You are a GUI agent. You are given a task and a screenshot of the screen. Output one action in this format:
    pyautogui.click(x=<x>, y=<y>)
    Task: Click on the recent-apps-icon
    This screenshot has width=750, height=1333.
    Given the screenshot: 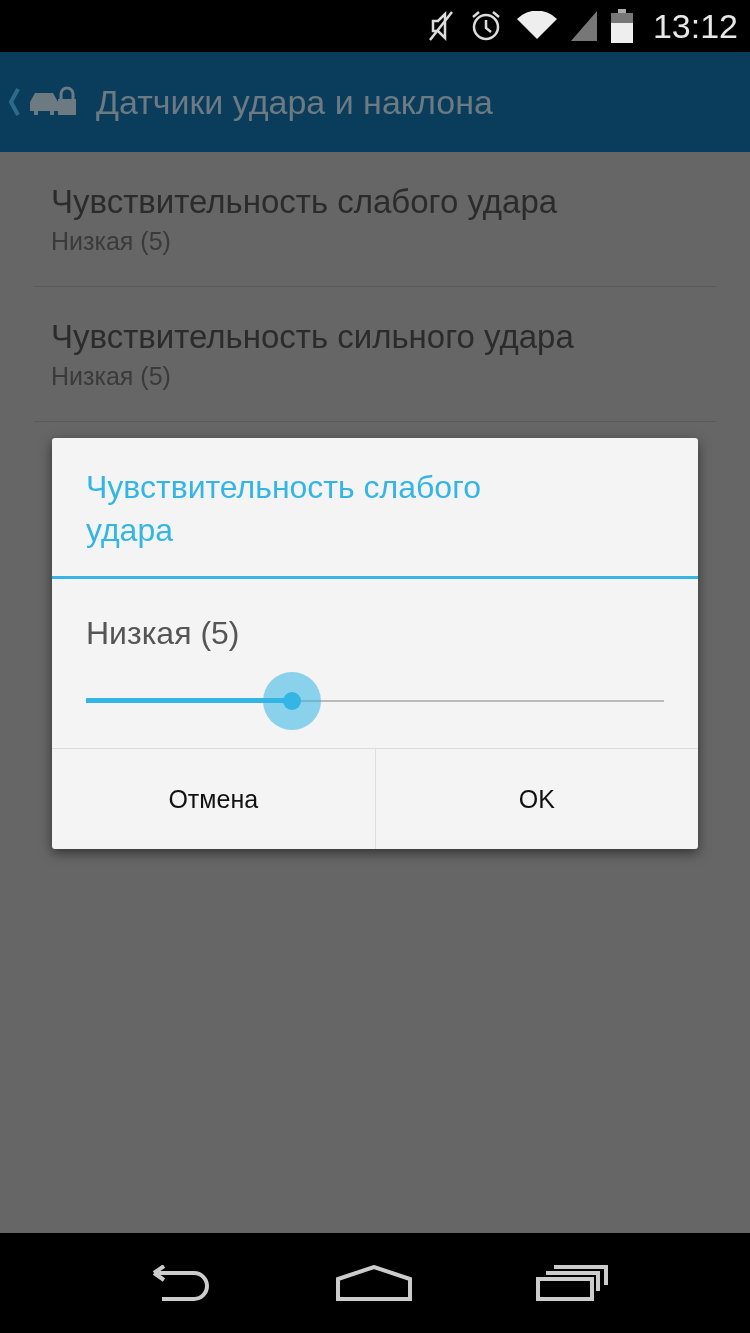 What is the action you would take?
    pyautogui.click(x=572, y=1283)
    